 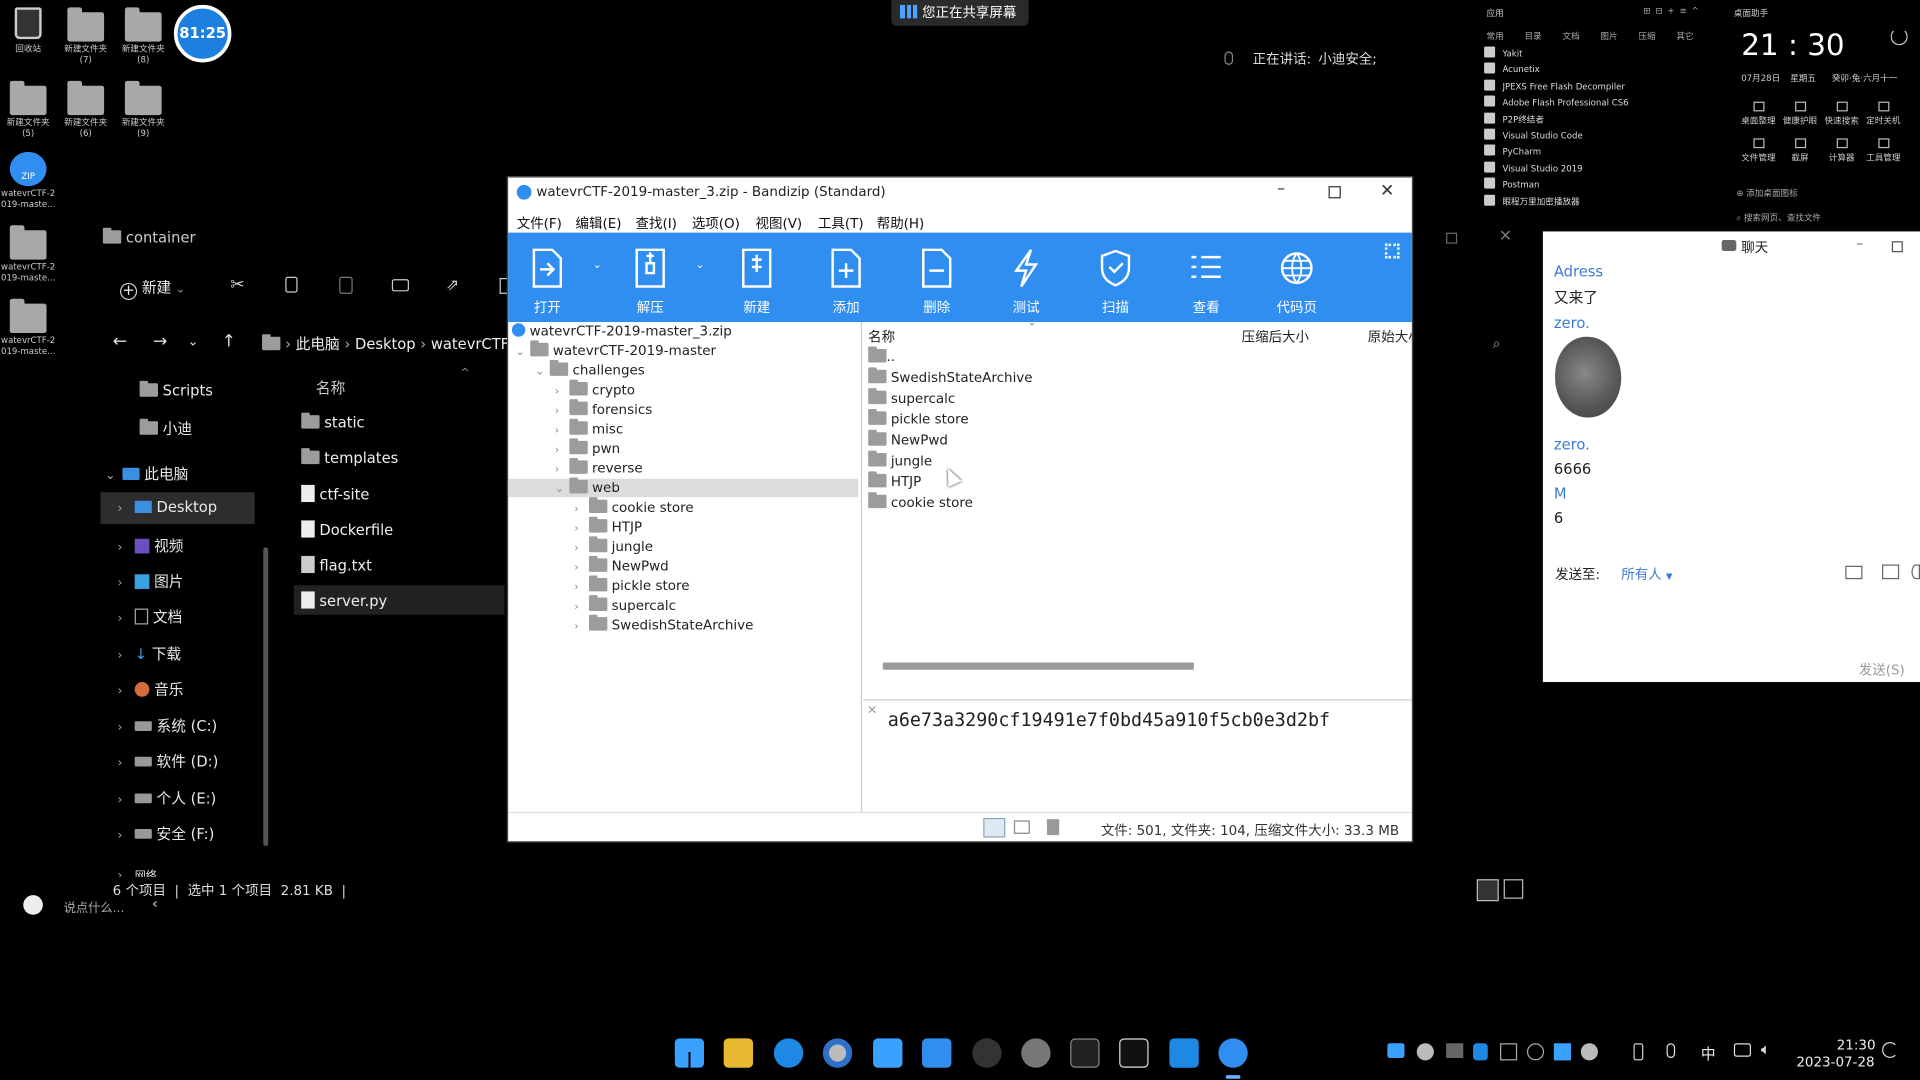 What do you see at coordinates (1915, 572) in the screenshot?
I see `user-icon` at bounding box center [1915, 572].